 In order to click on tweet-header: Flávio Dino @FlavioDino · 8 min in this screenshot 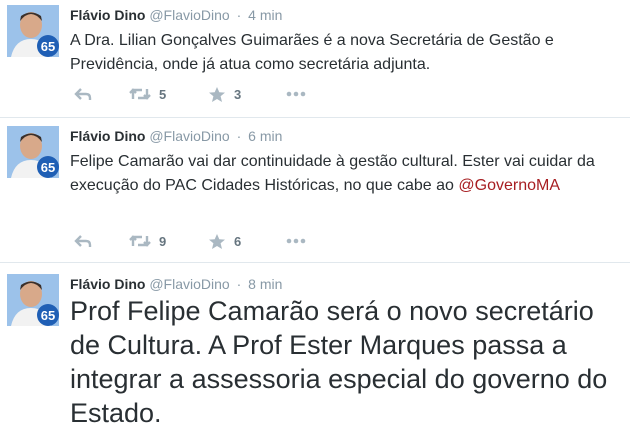, I will do `click(176, 284)`.